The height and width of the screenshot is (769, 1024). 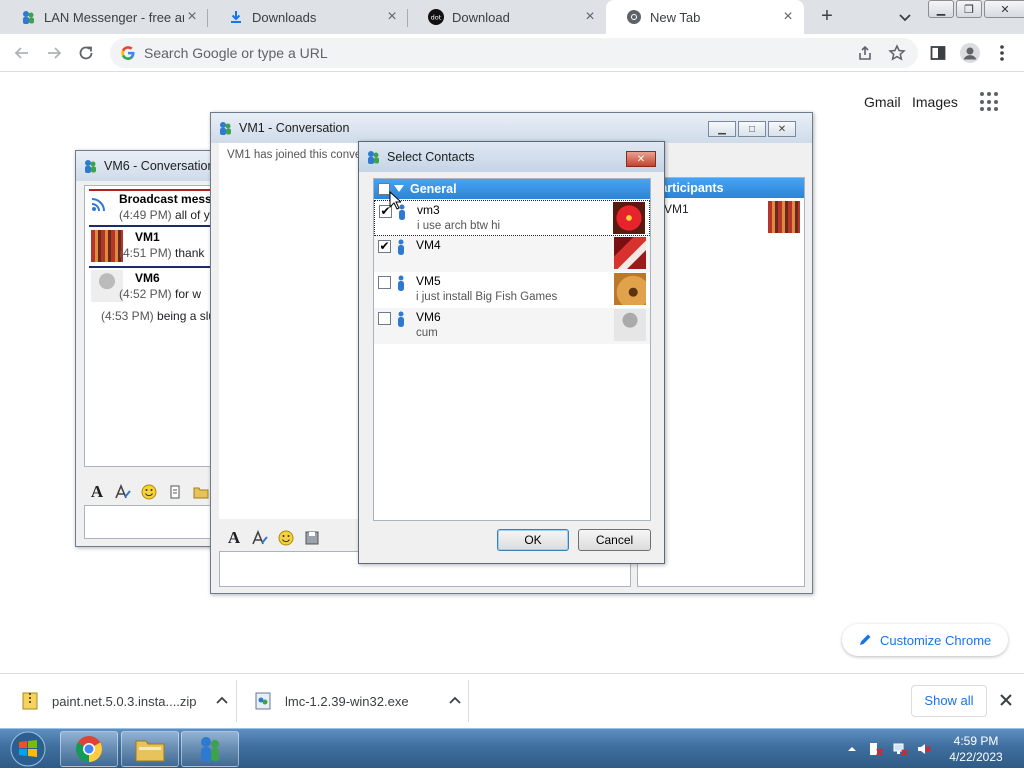 What do you see at coordinates (236, 17) in the screenshot?
I see `download-icon` at bounding box center [236, 17].